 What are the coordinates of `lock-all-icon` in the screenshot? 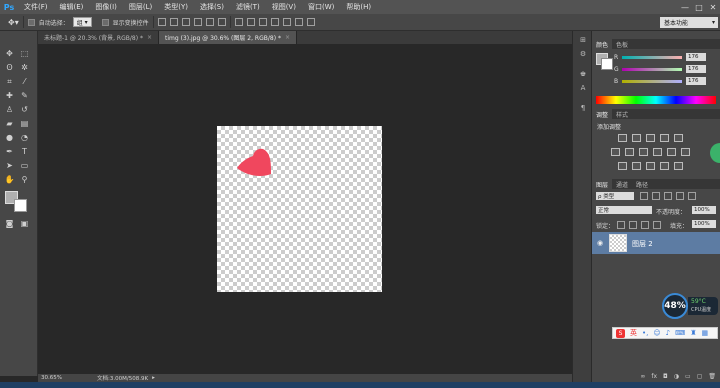 It's located at (657, 225).